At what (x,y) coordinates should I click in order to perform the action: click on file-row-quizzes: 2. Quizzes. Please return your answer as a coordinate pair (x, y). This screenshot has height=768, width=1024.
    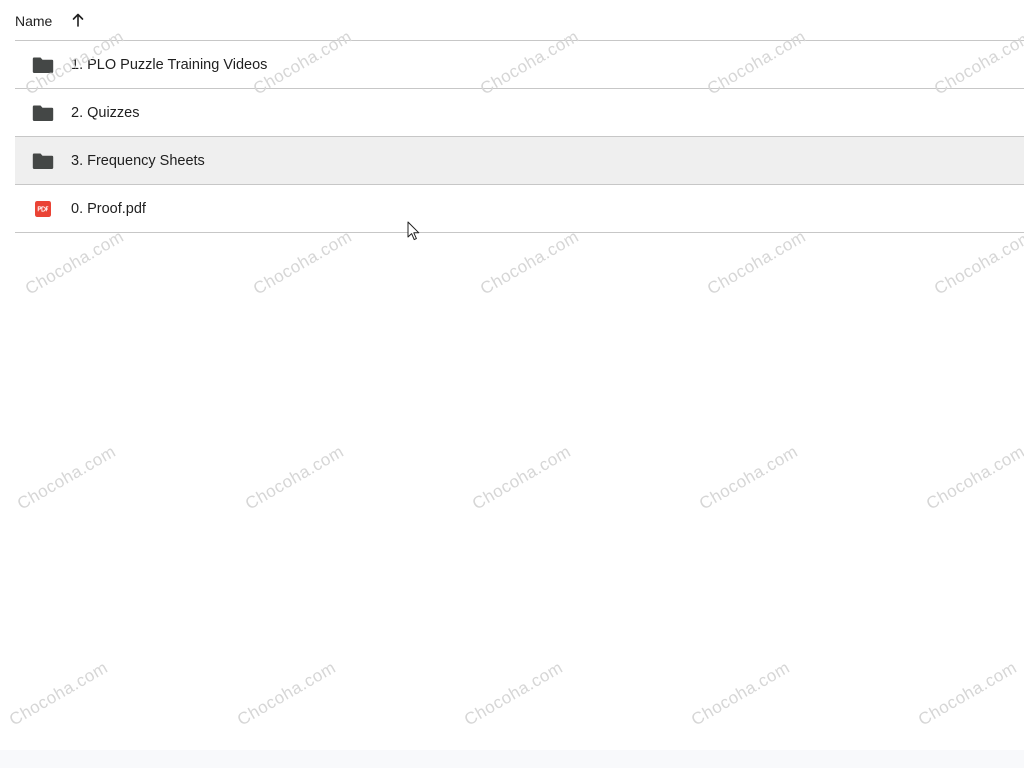
    Looking at the image, I should click on (519, 113).